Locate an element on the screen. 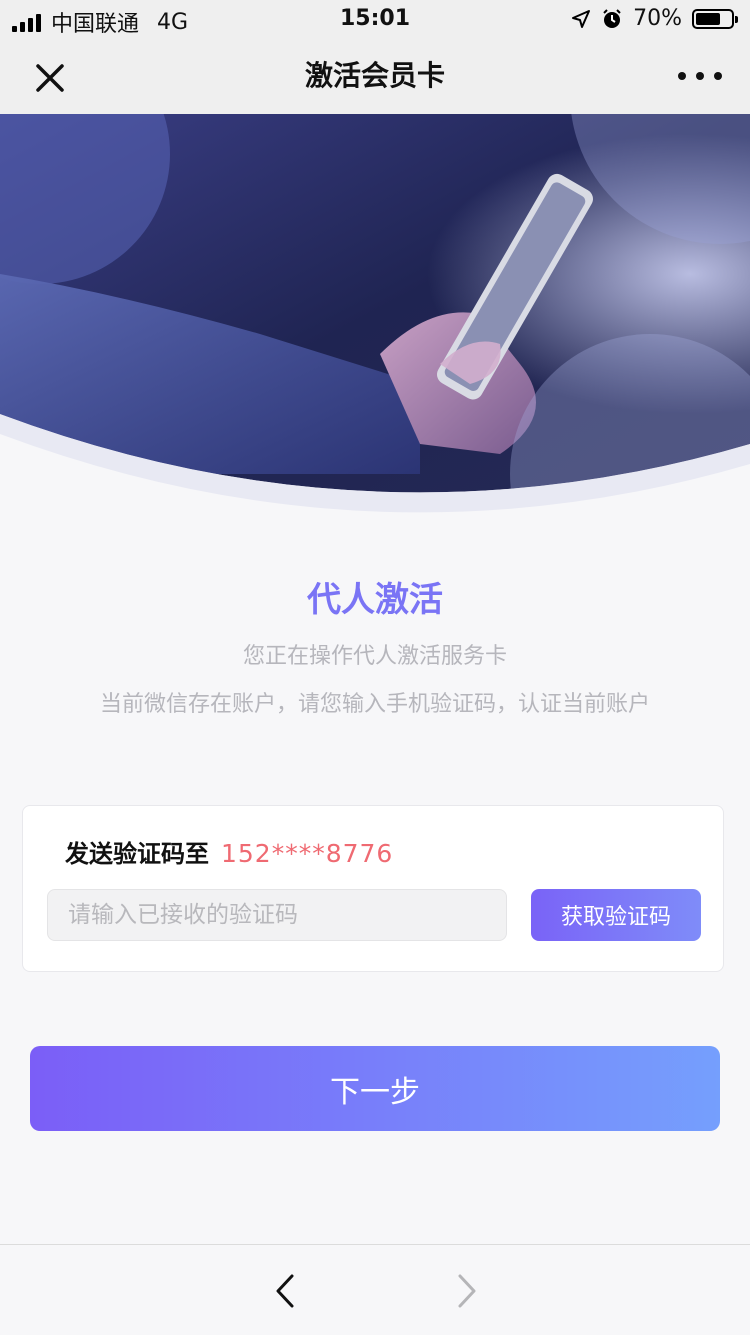  back-button is located at coordinates (286, 1291).